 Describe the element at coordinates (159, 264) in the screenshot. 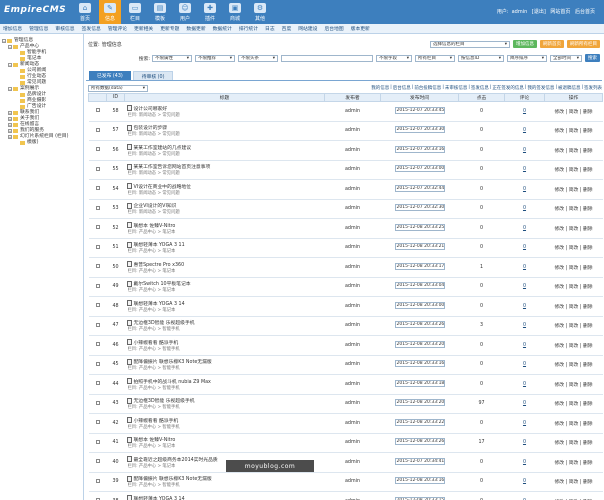

I see `row-title-link: 惠普Spectre Pro x360` at that location.